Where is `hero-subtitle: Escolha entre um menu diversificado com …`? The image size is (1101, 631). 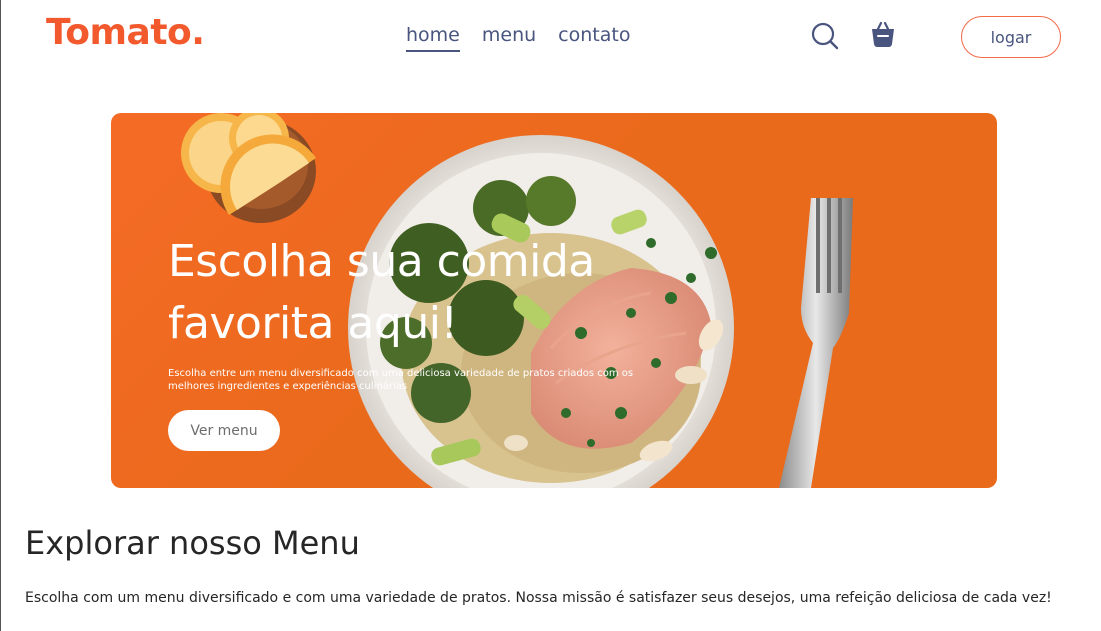 hero-subtitle: Escolha entre um menu diversificado com … is located at coordinates (401, 380).